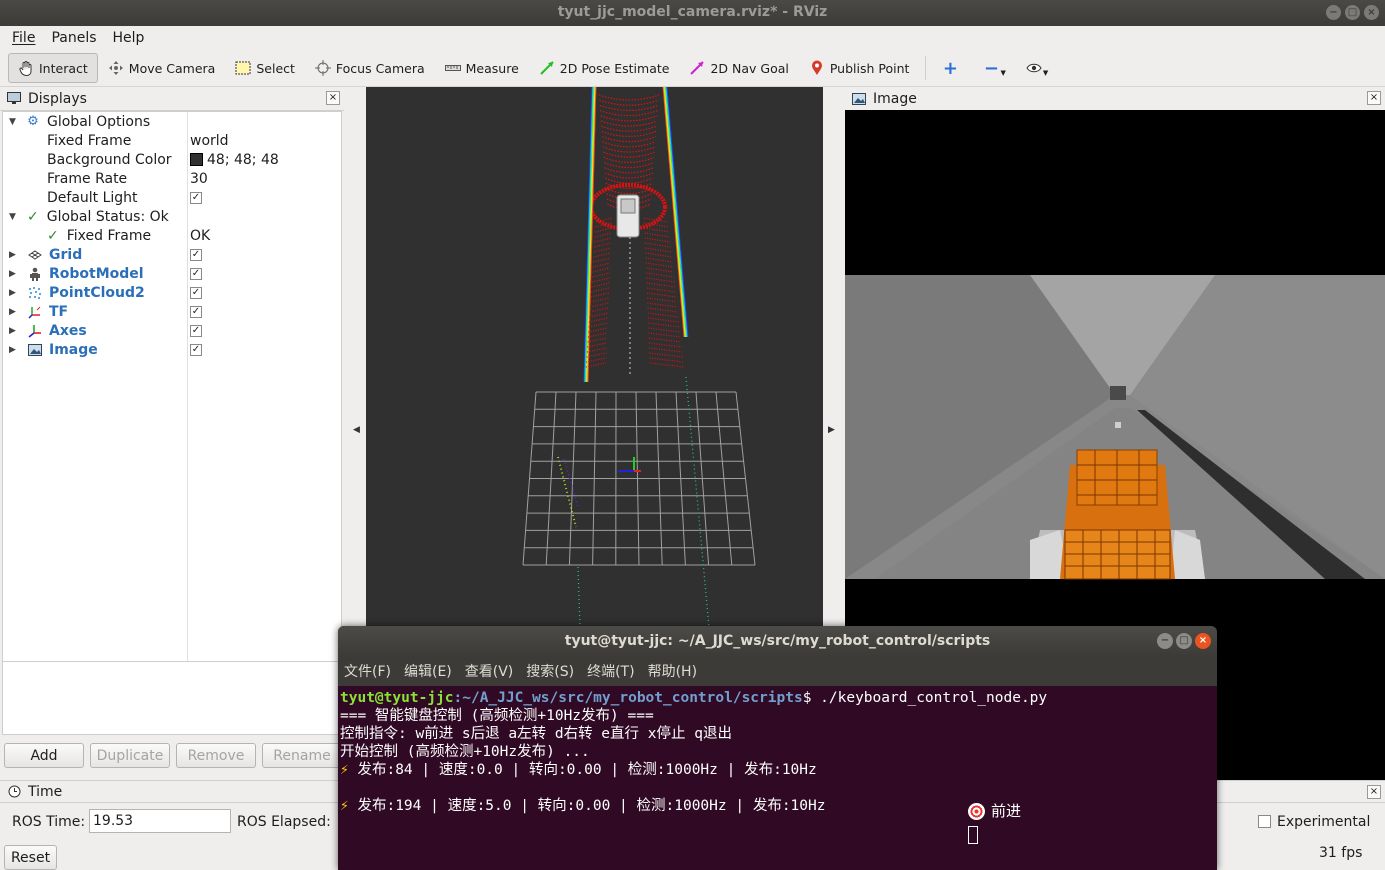 The width and height of the screenshot is (1385, 870). Describe the element at coordinates (199, 179) in the screenshot. I see `frame-rate-value: 30` at that location.